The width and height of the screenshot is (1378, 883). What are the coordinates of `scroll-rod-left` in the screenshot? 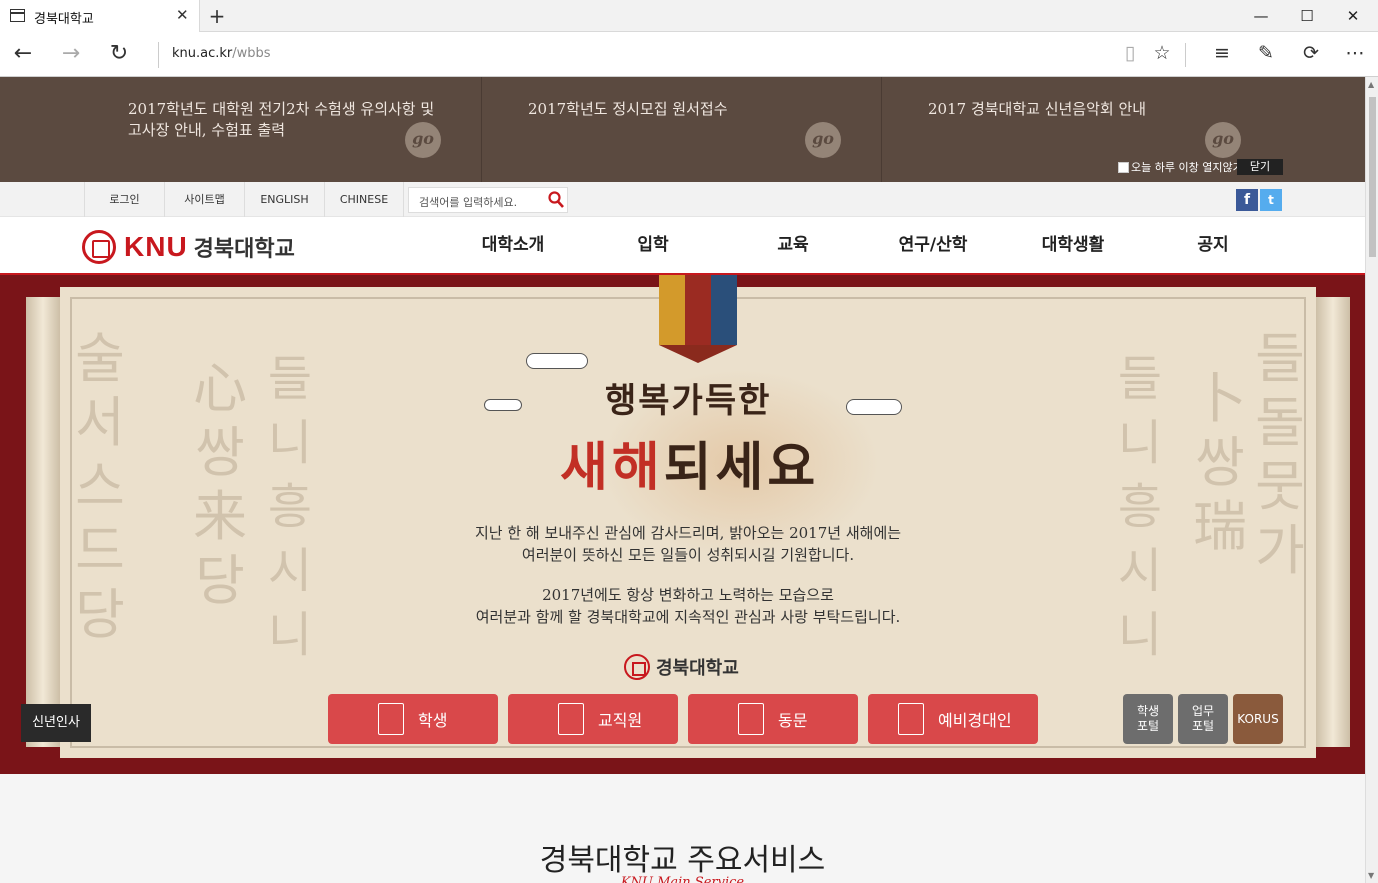 It's located at (43, 522).